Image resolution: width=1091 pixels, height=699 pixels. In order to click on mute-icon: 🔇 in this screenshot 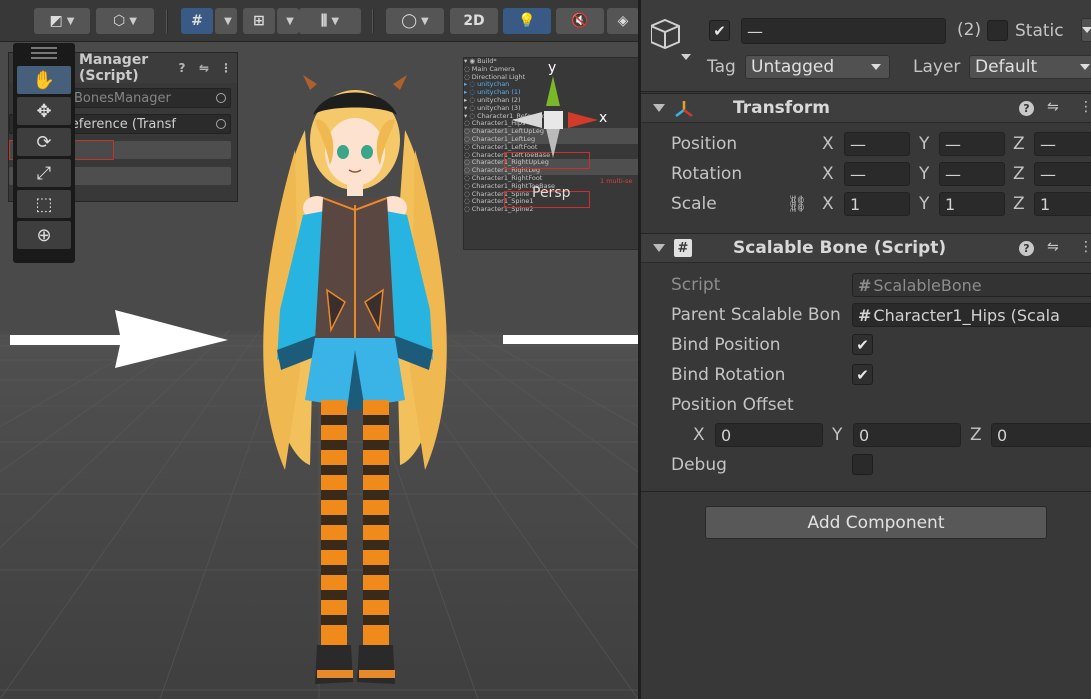, I will do `click(580, 21)`.